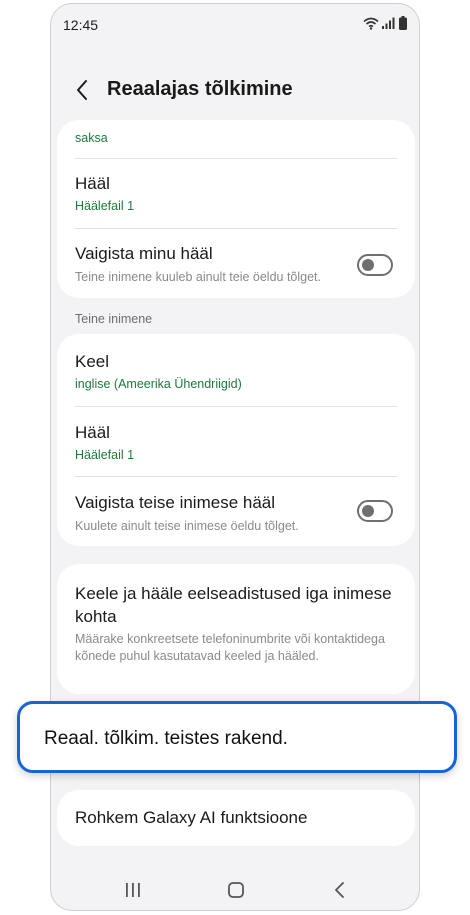  I want to click on more-ai-row: Rohkem Galaxy AI funktsioone, so click(236, 818).